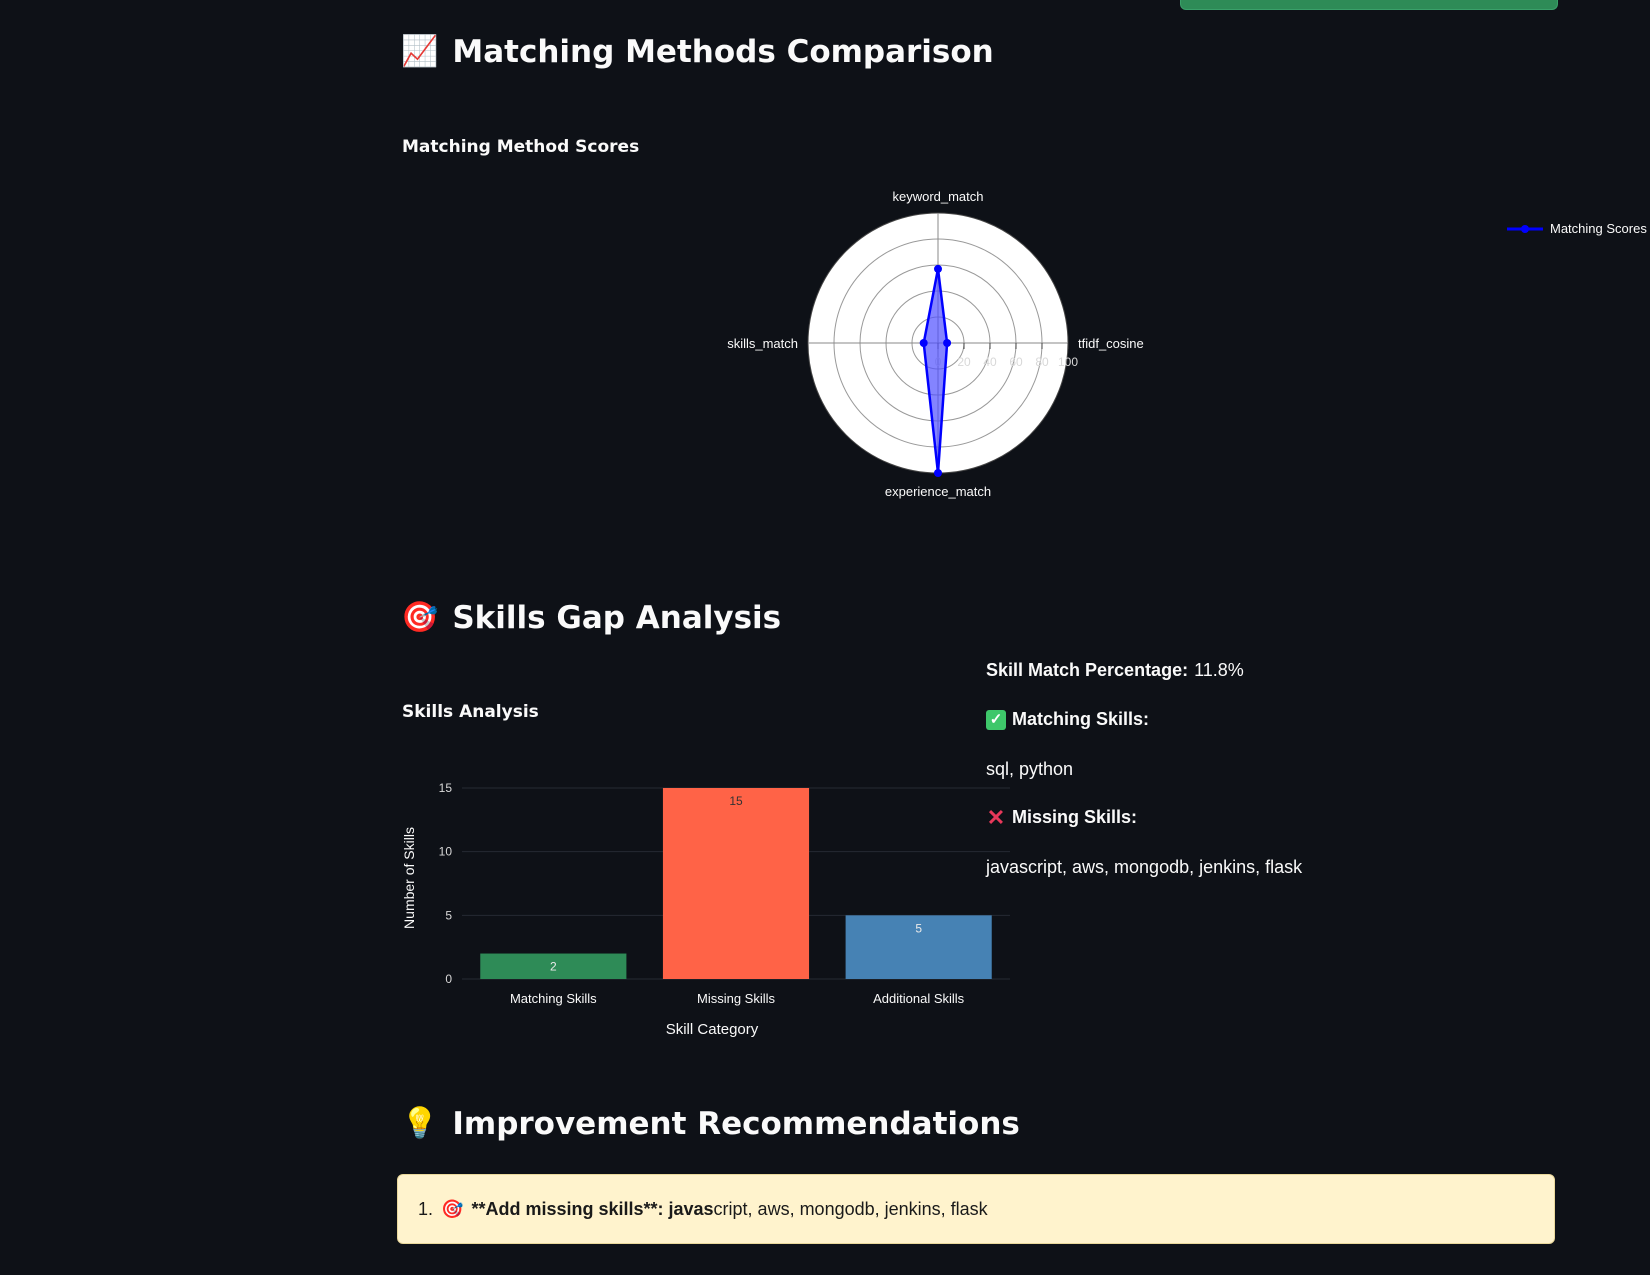 The image size is (1650, 1275). What do you see at coordinates (947, 343) in the screenshot?
I see `radar-point-tfidf_cosine` at bounding box center [947, 343].